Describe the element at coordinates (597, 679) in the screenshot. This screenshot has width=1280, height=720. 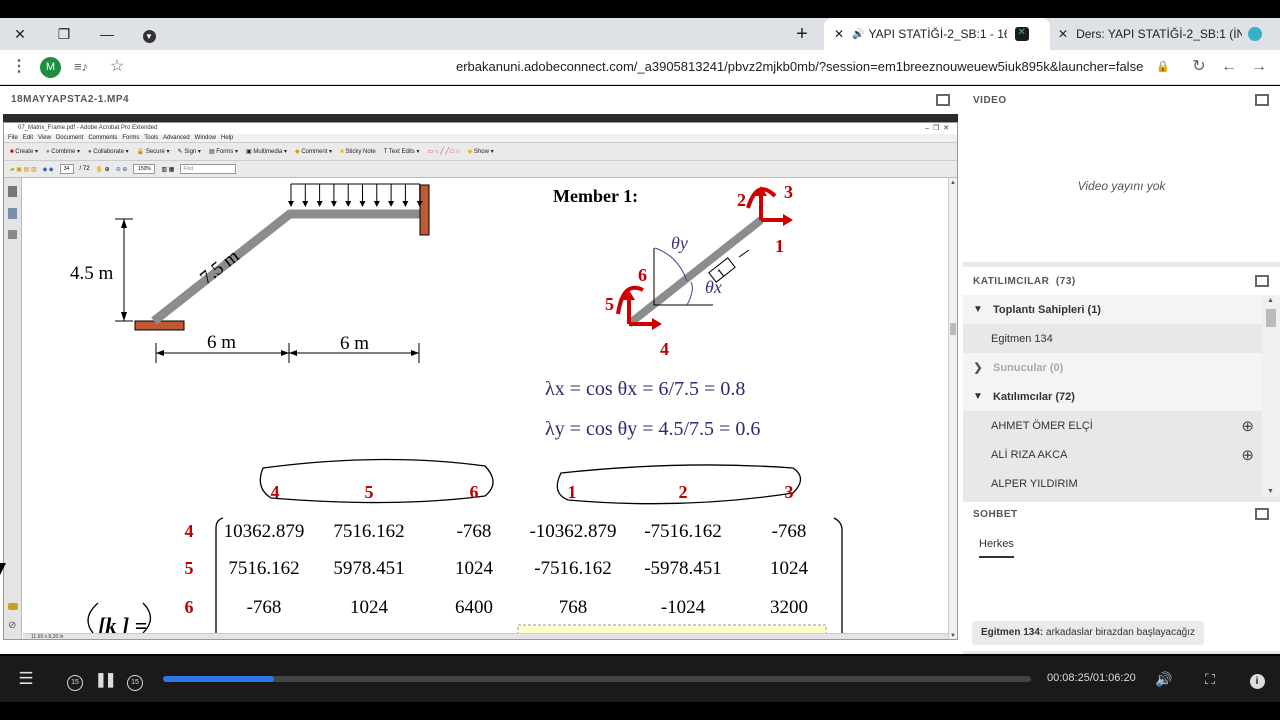
I see `progress-track` at that location.